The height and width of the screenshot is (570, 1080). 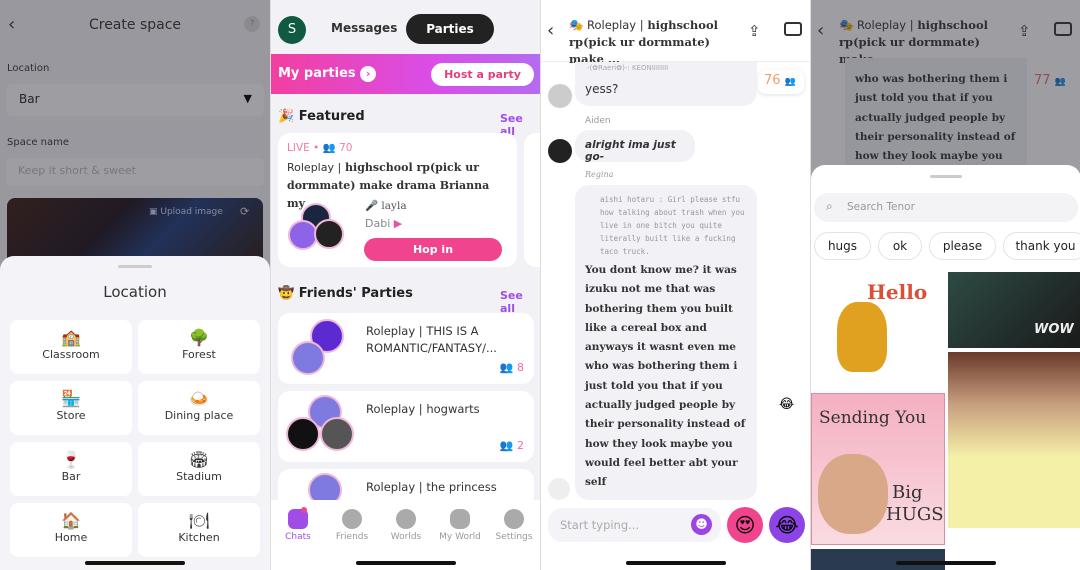 I want to click on gem-icon, so click(x=460, y=519).